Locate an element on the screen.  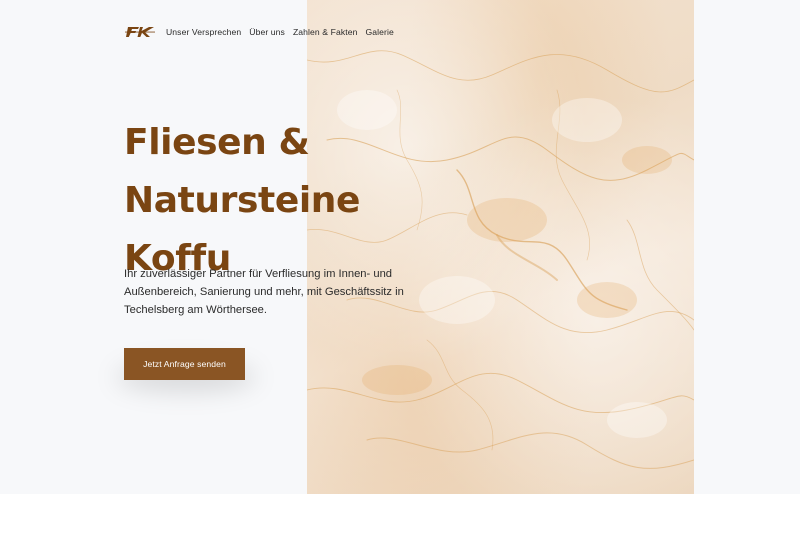
nav-link-ueber-uns: Über uns is located at coordinates (267, 32).